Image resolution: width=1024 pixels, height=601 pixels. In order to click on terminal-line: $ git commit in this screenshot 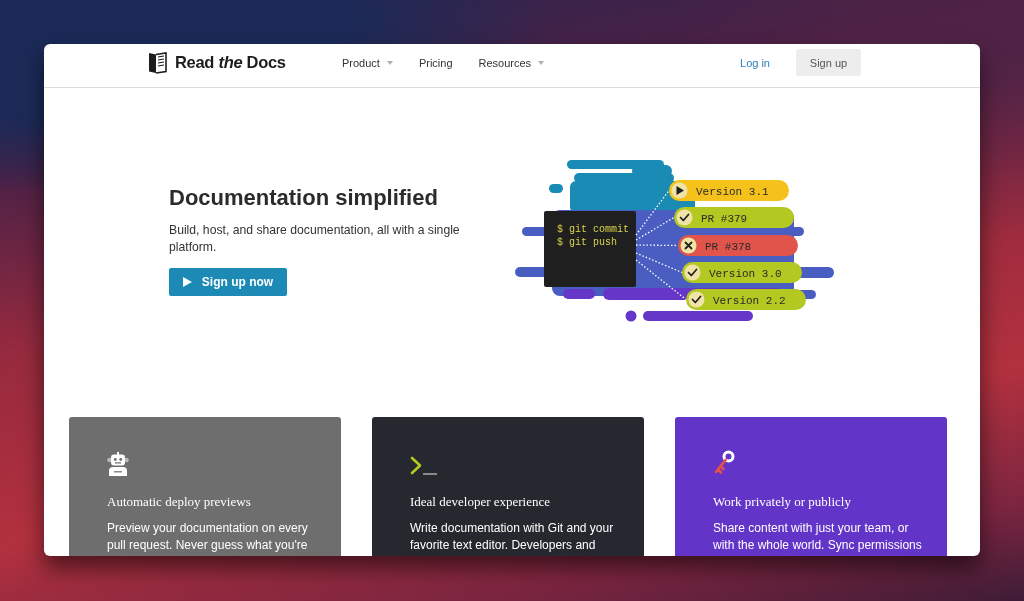, I will do `click(593, 229)`.